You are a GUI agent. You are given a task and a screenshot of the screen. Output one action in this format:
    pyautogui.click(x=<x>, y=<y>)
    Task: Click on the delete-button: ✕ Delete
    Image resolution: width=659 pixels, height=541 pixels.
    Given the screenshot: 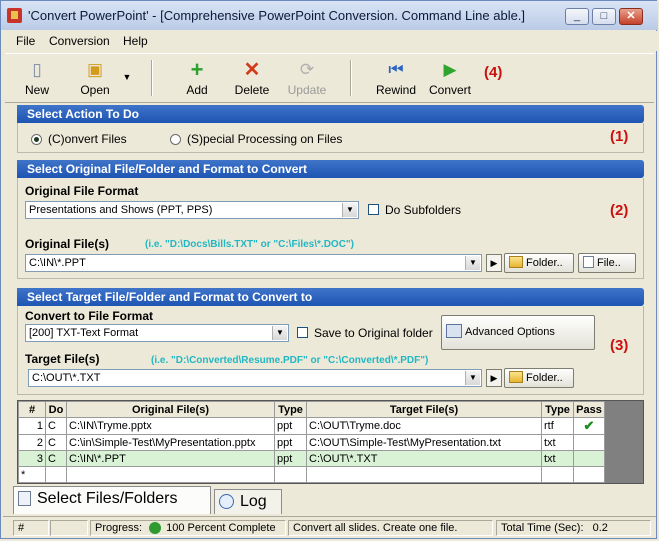 What is the action you would take?
    pyautogui.click(x=252, y=78)
    